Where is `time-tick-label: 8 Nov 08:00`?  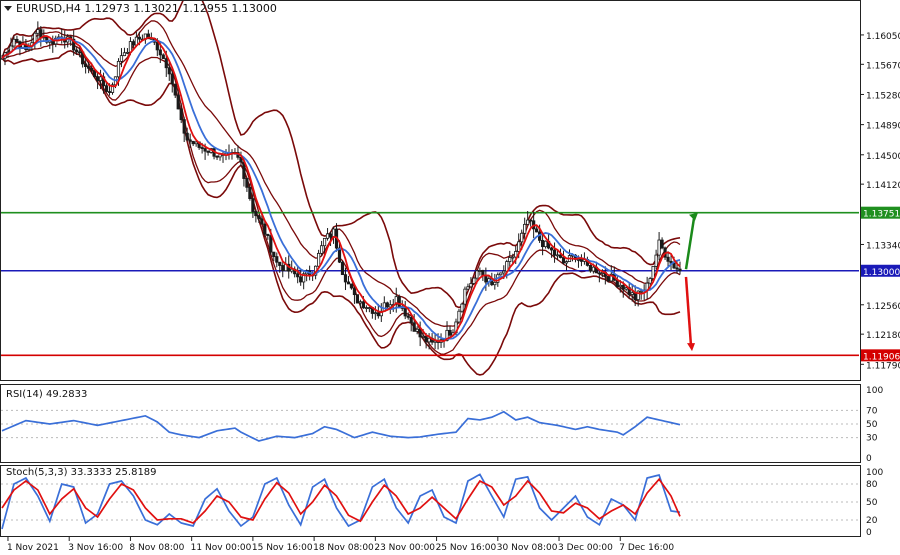
time-tick-label: 8 Nov 08:00 is located at coordinates (156, 548).